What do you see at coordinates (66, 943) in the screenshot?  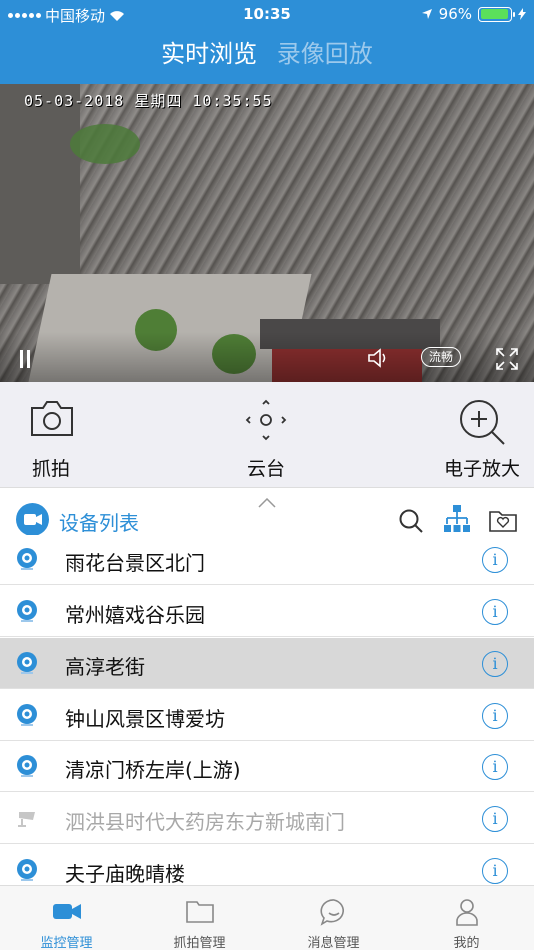 I see `nav-monitor-label: 监控管理` at bounding box center [66, 943].